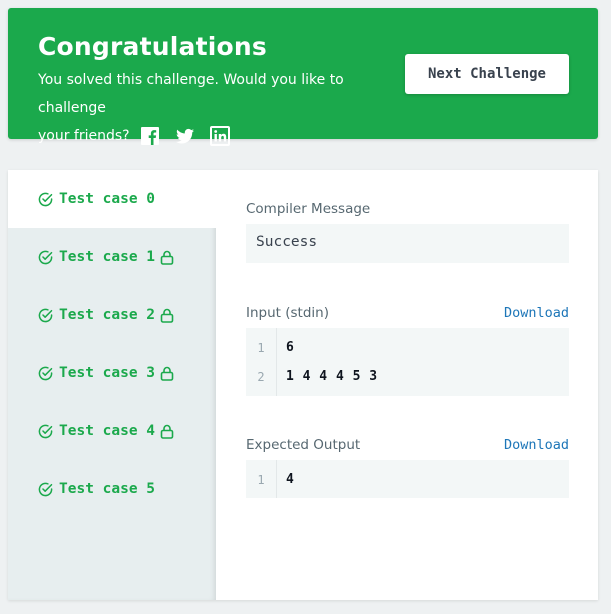 This screenshot has width=611, height=614. What do you see at coordinates (407, 347) in the screenshot?
I see `code-line: 1 6` at bounding box center [407, 347].